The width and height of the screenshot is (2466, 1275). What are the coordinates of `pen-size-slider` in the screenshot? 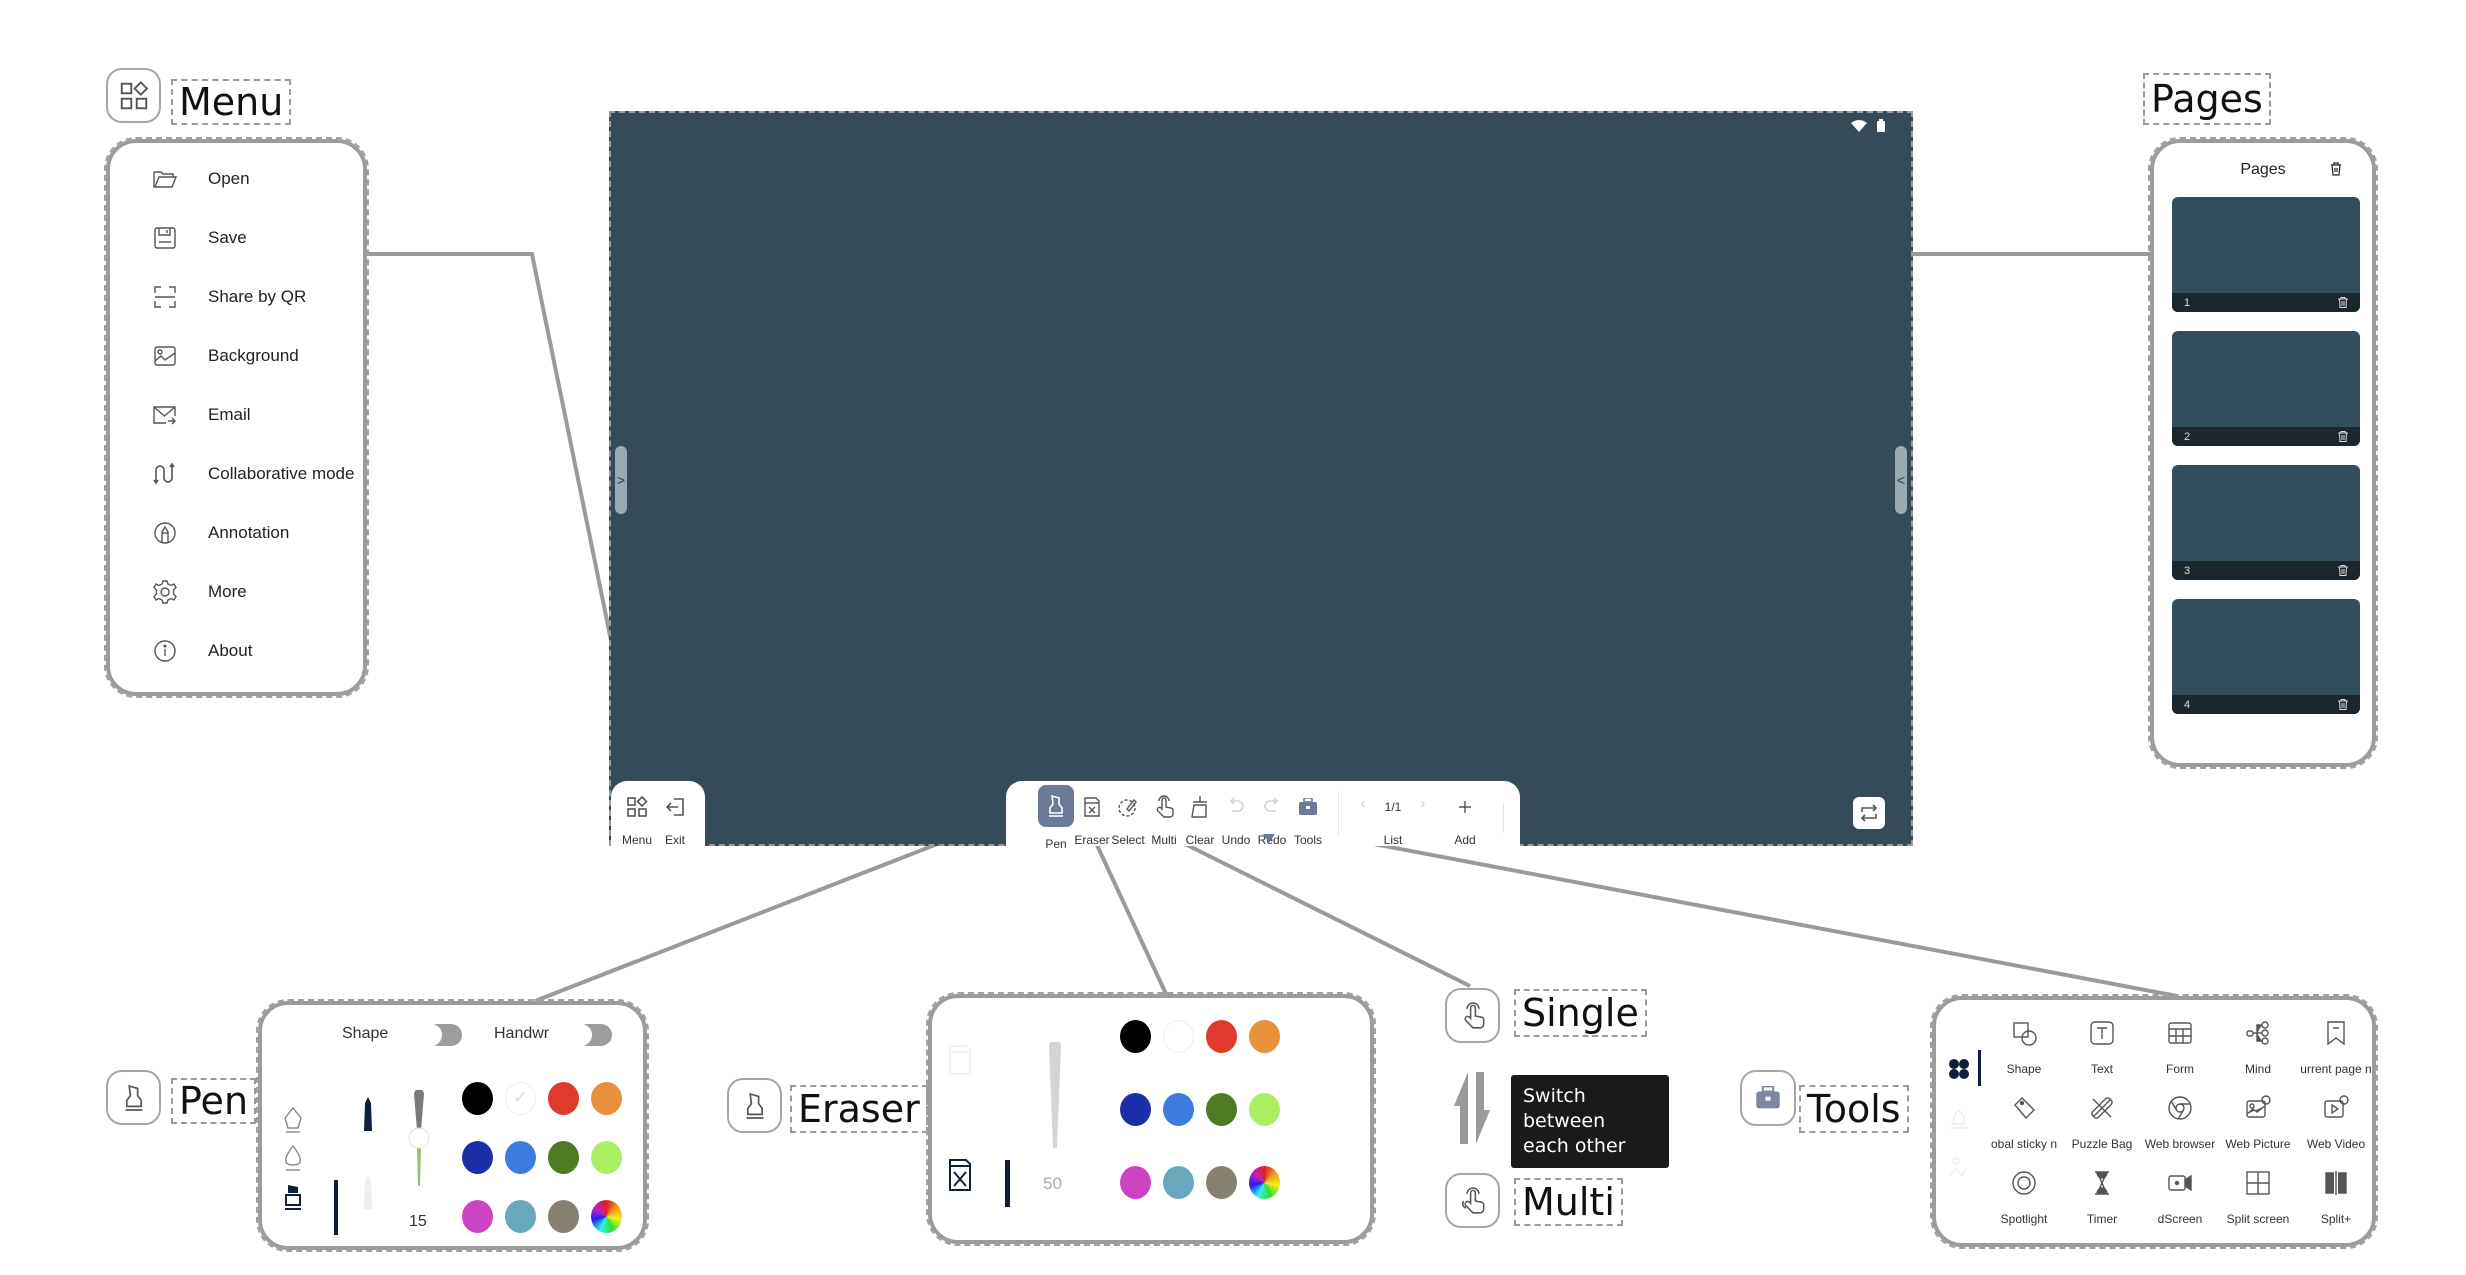 It's located at (419, 1140).